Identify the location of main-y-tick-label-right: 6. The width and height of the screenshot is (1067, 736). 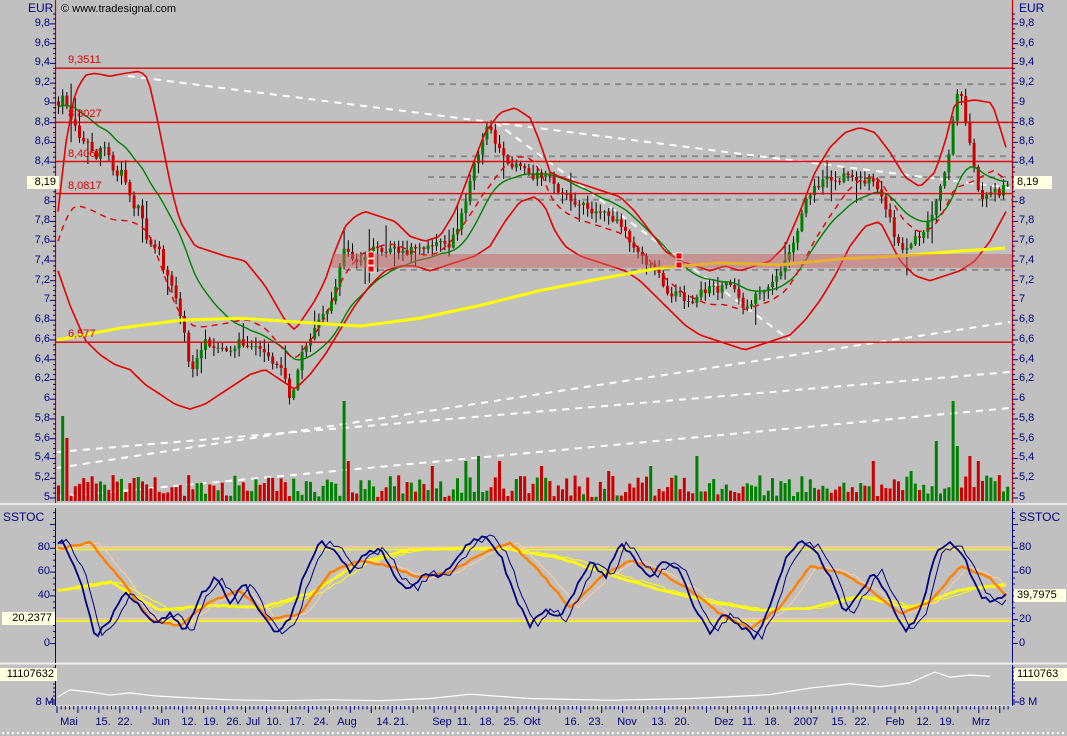
(1022, 398).